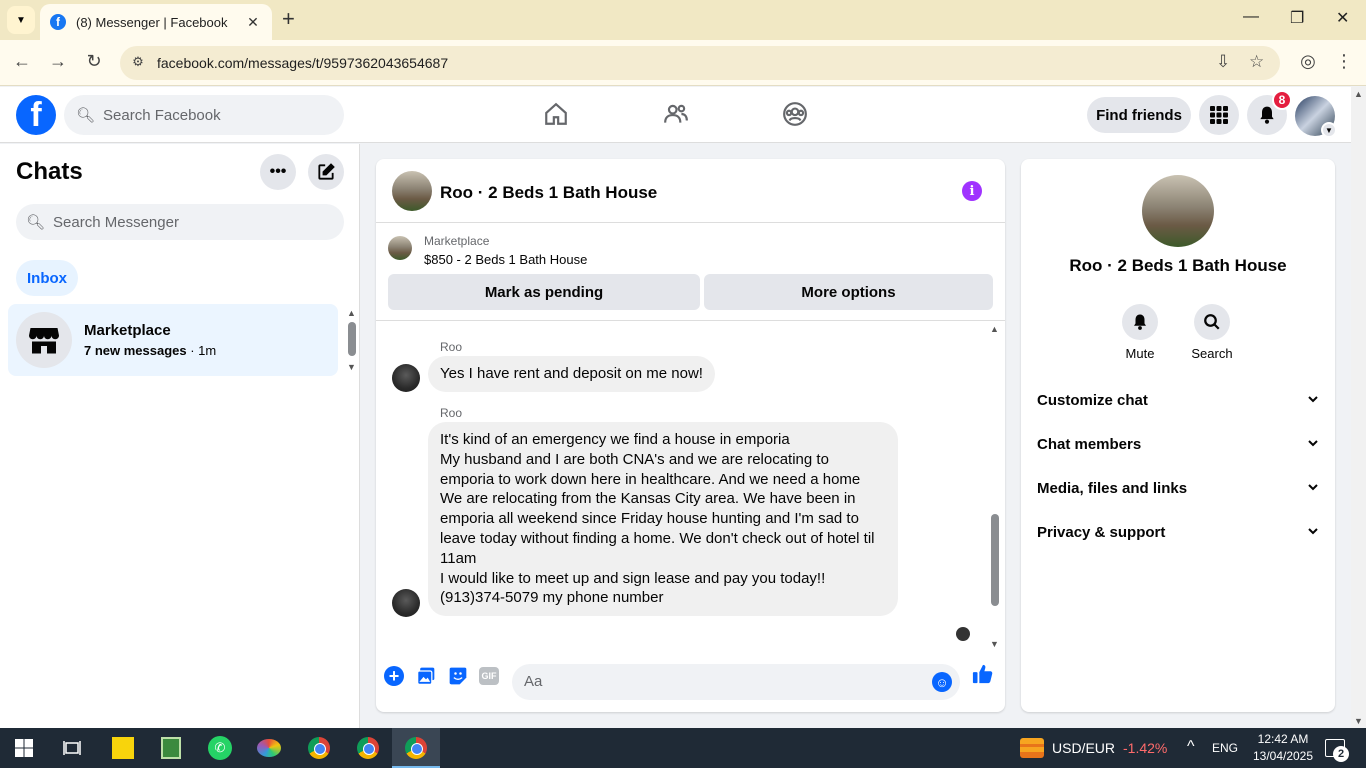 Image resolution: width=1366 pixels, height=768 pixels. I want to click on more-options-button: More options, so click(848, 292).